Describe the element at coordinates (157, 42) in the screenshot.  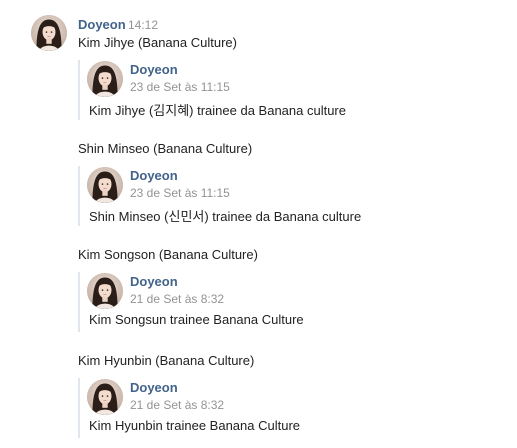
I see `message-line: Kim Jihye (Banana Culture)` at that location.